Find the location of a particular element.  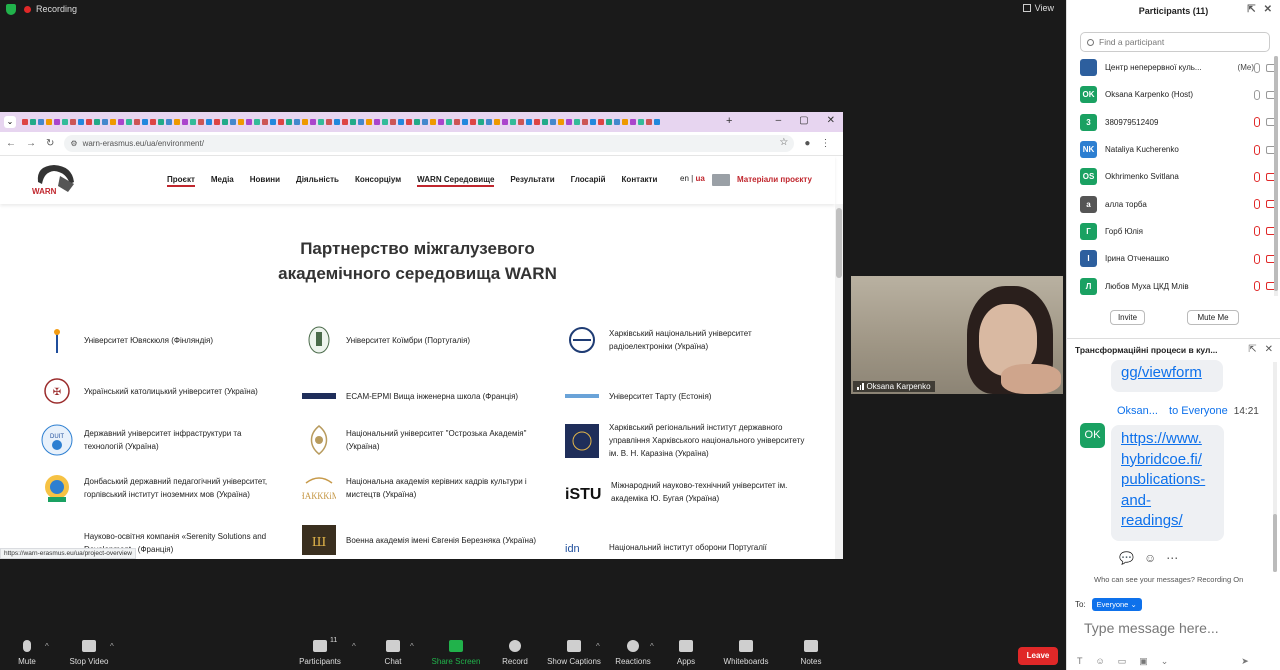

menu-item-warn-environment: WARN Середовище is located at coordinates (456, 181).